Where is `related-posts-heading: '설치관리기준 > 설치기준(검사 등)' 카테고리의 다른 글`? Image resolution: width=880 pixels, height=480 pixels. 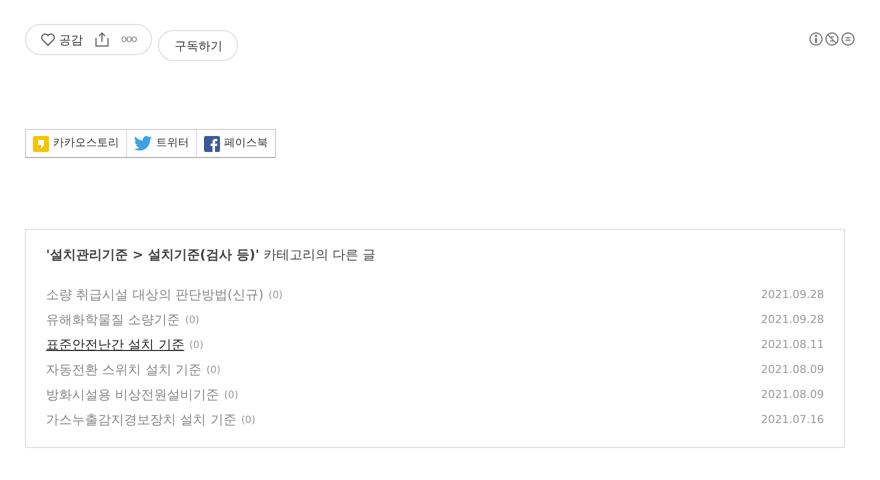
related-posts-heading: '설치관리기준 > 설치기준(검사 등)' 카테고리의 다른 글 is located at coordinates (211, 255).